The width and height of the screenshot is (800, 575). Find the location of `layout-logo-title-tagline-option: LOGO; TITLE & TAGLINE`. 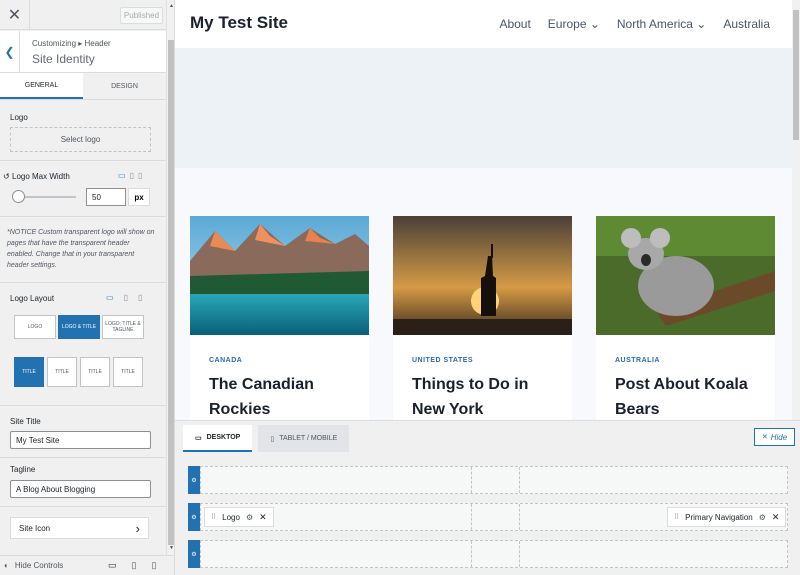

layout-logo-title-tagline-option: LOGO; TITLE & TAGLINE is located at coordinates (123, 327).